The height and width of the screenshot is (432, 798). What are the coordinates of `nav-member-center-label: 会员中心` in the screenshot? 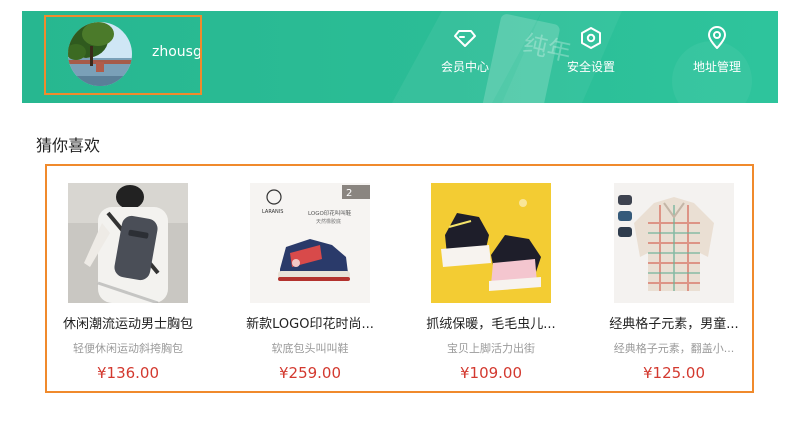 It's located at (464, 67).